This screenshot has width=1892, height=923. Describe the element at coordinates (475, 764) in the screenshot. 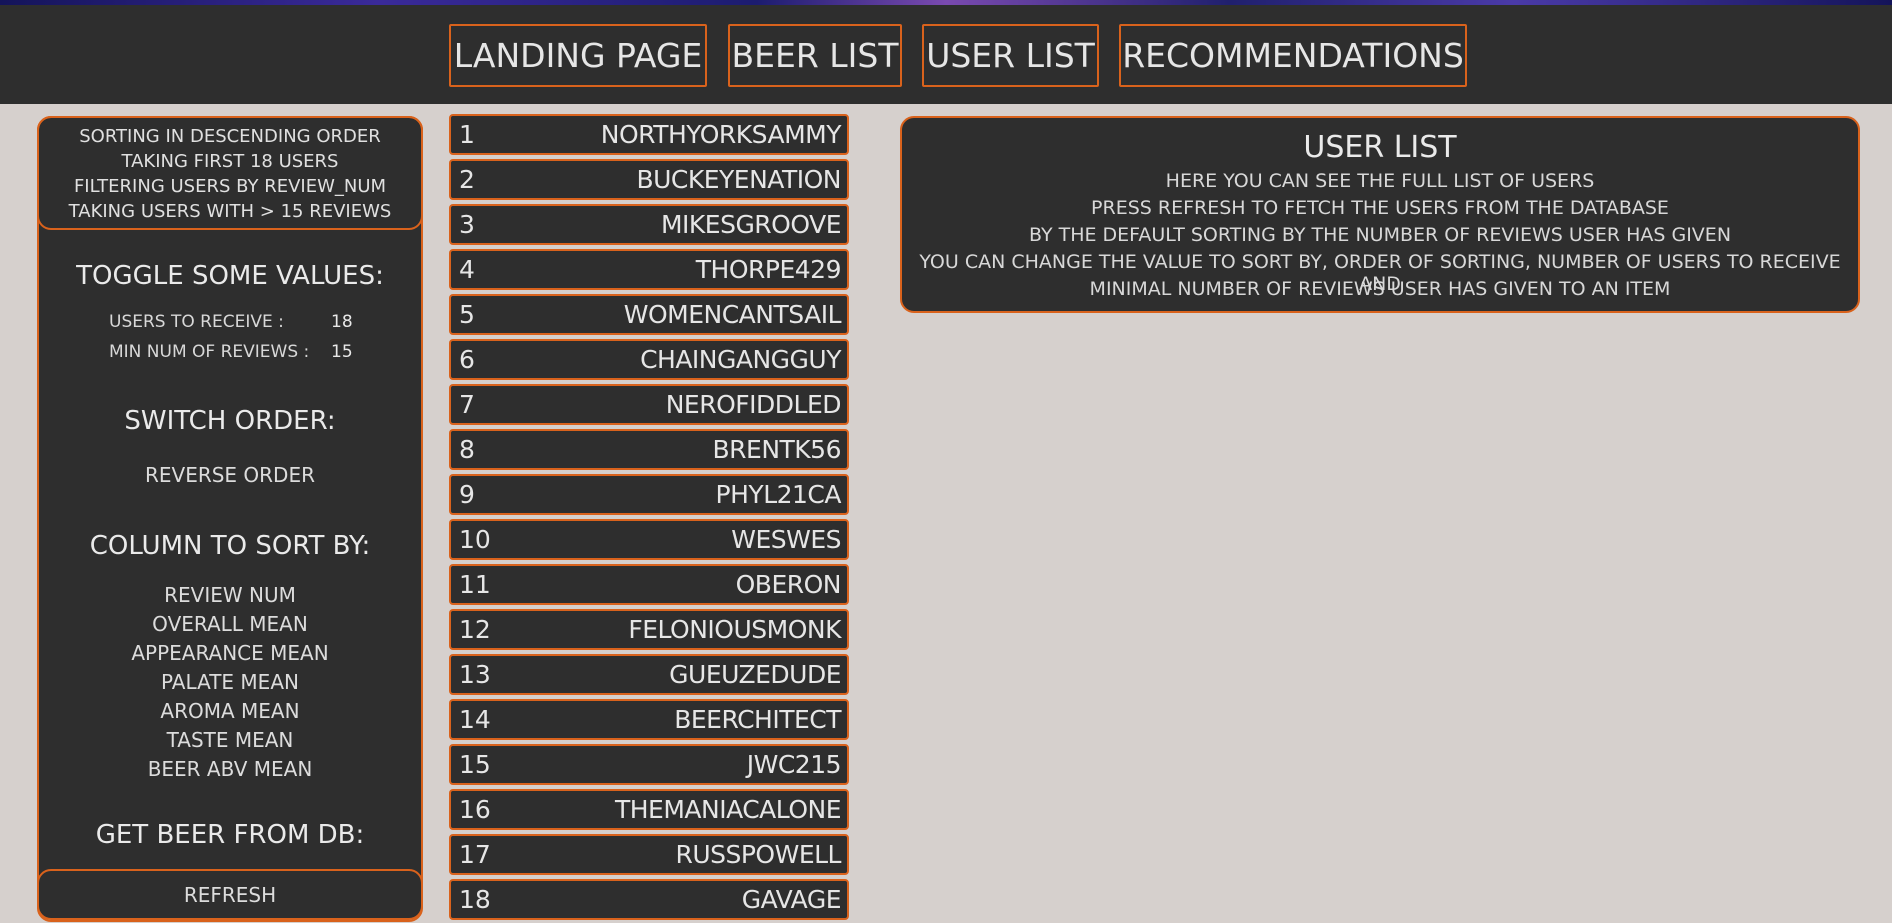

I see `user-rank: 15` at that location.